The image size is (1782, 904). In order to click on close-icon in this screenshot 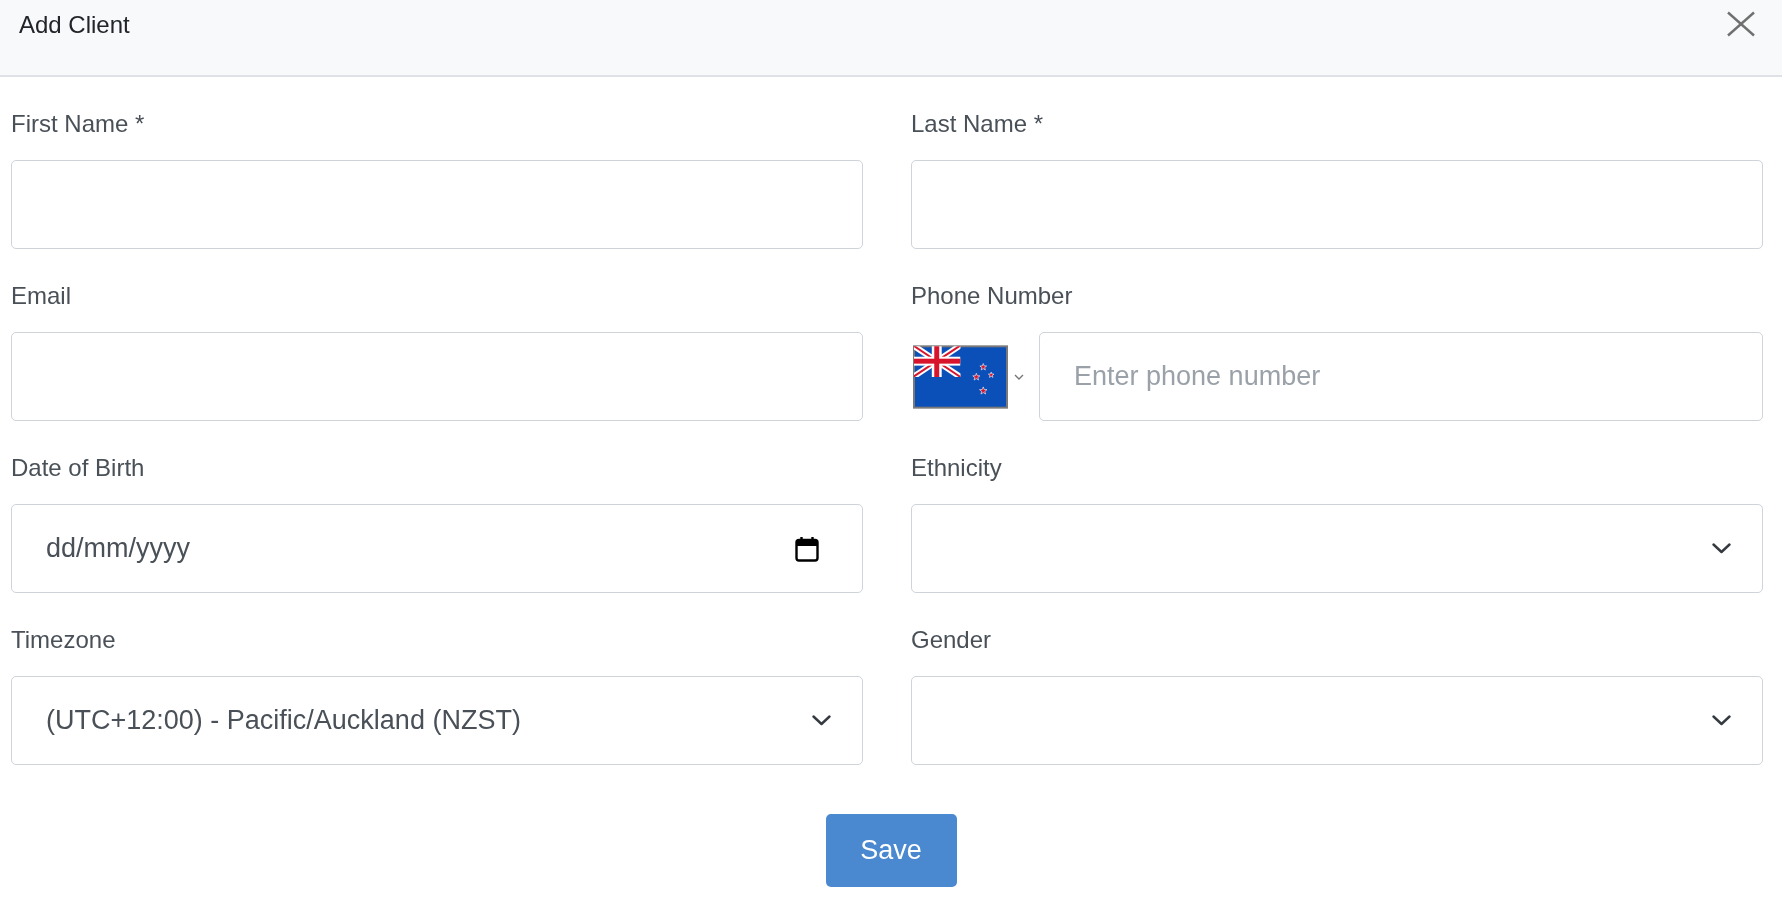, I will do `click(1741, 24)`.